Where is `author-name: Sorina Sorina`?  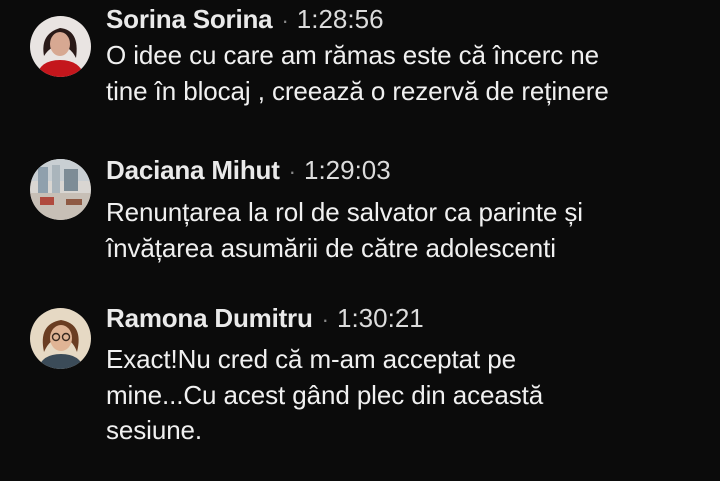 author-name: Sorina Sorina is located at coordinates (189, 19).